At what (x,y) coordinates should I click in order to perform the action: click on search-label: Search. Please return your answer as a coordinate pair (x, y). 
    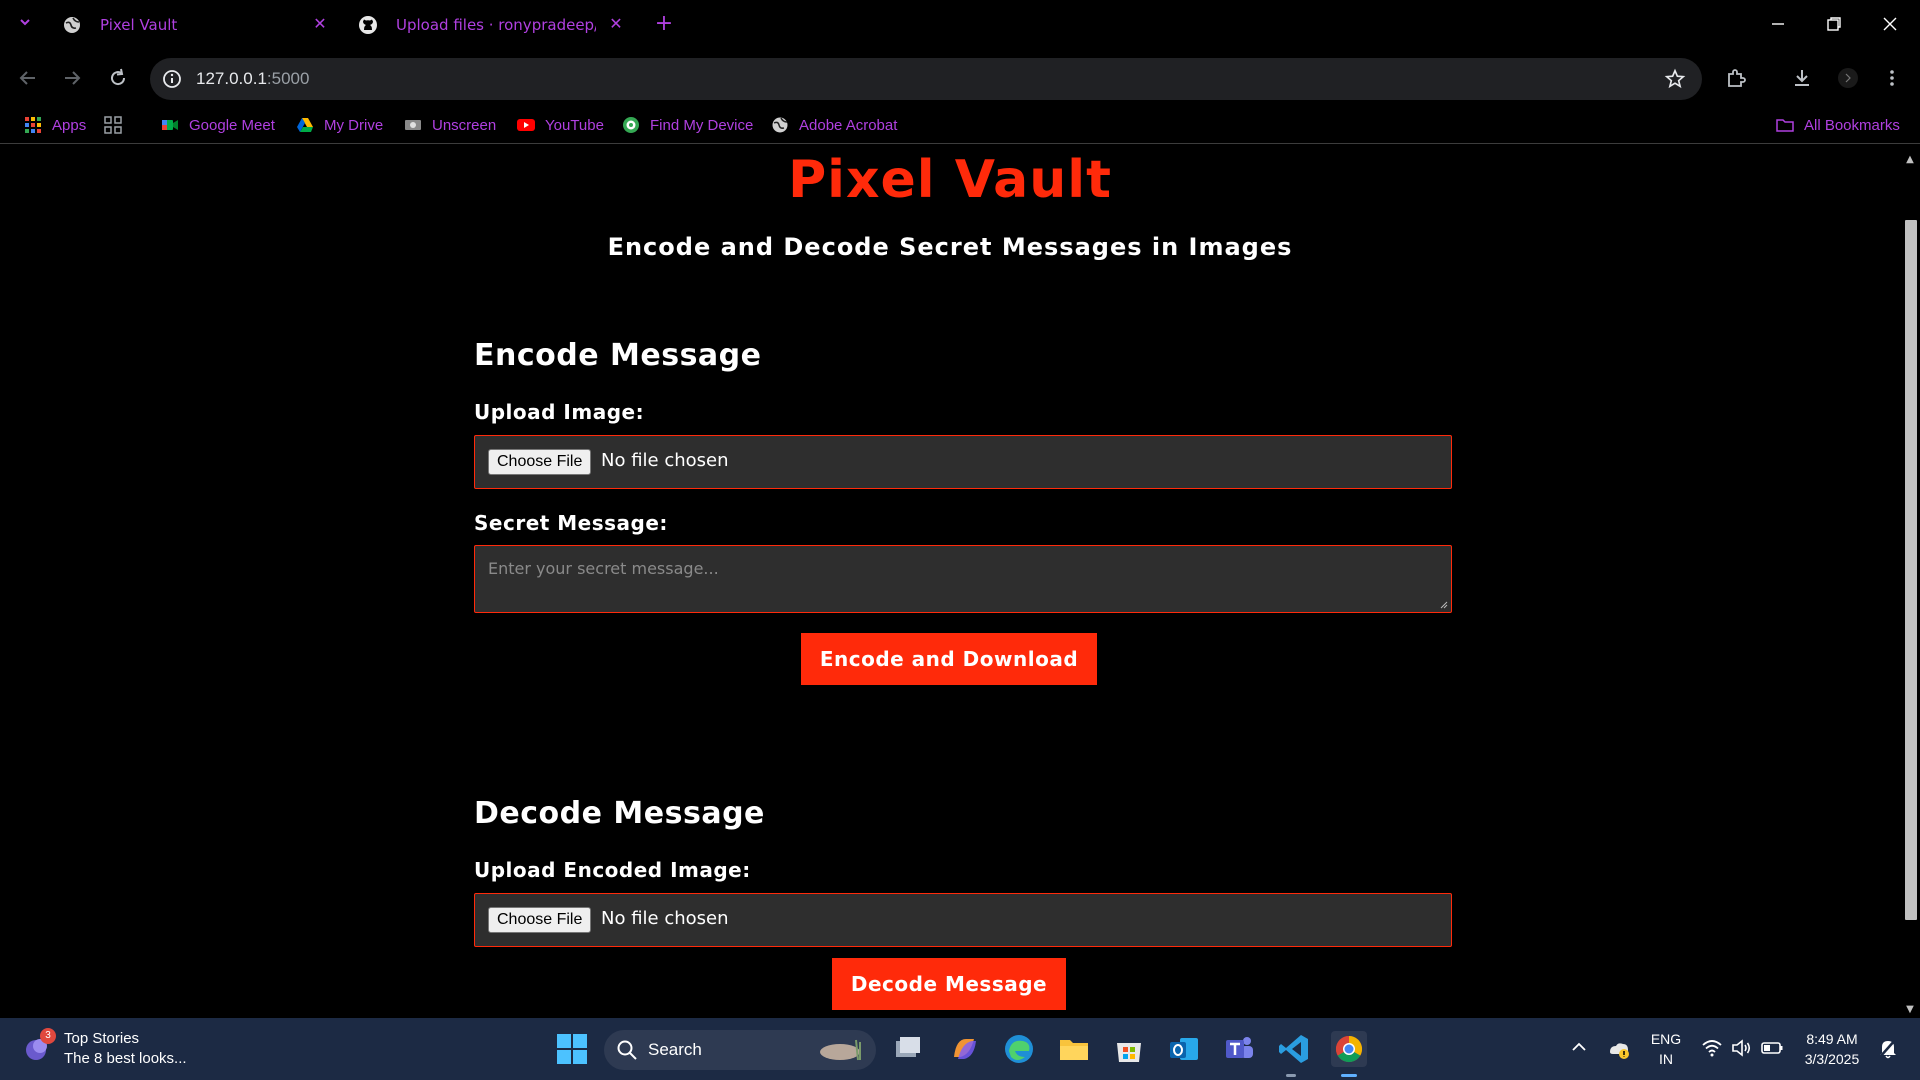
    Looking at the image, I should click on (675, 1049).